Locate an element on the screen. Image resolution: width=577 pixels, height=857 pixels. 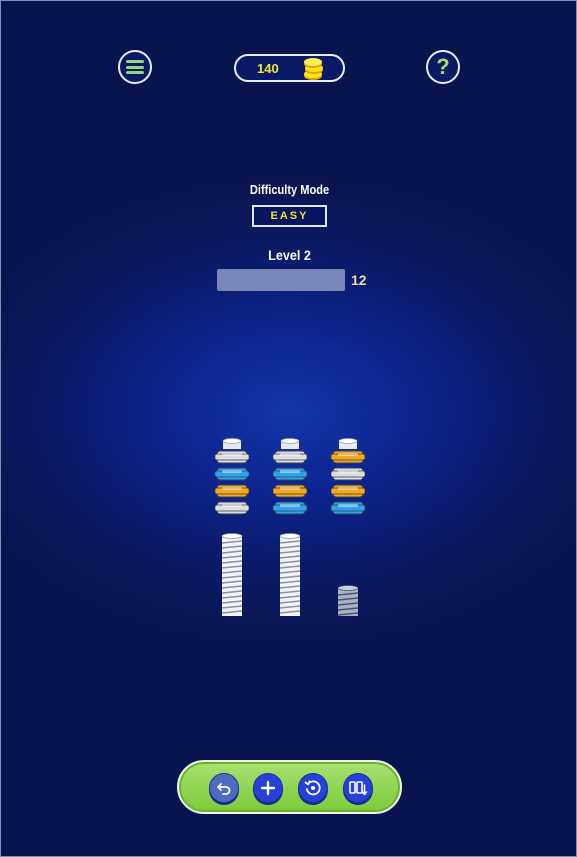
question-mark-icon: ? is located at coordinates (443, 66).